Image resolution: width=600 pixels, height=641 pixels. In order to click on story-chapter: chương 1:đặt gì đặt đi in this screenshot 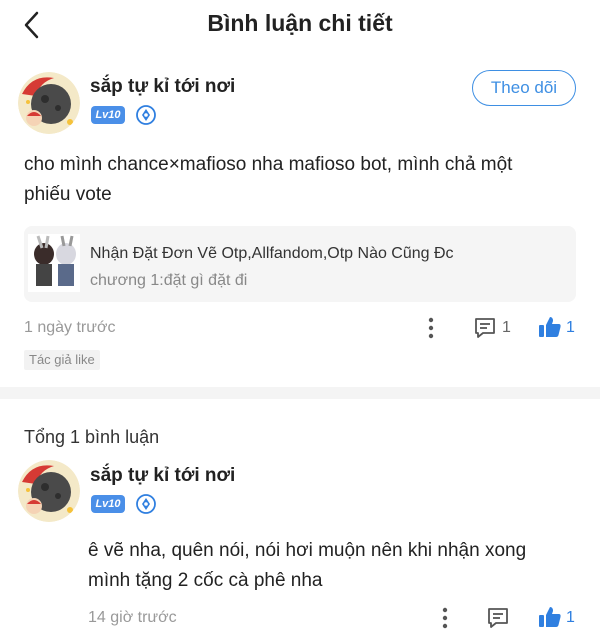, I will do `click(169, 280)`.